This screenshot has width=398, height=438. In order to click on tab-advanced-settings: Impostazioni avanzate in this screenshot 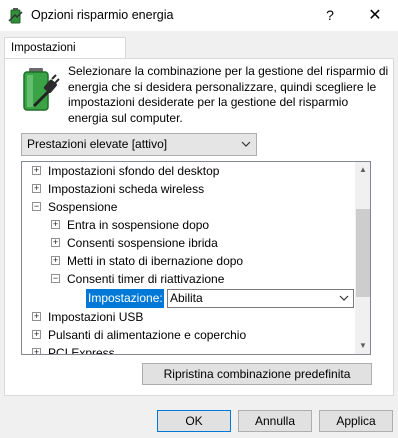, I will do `click(65, 55)`.